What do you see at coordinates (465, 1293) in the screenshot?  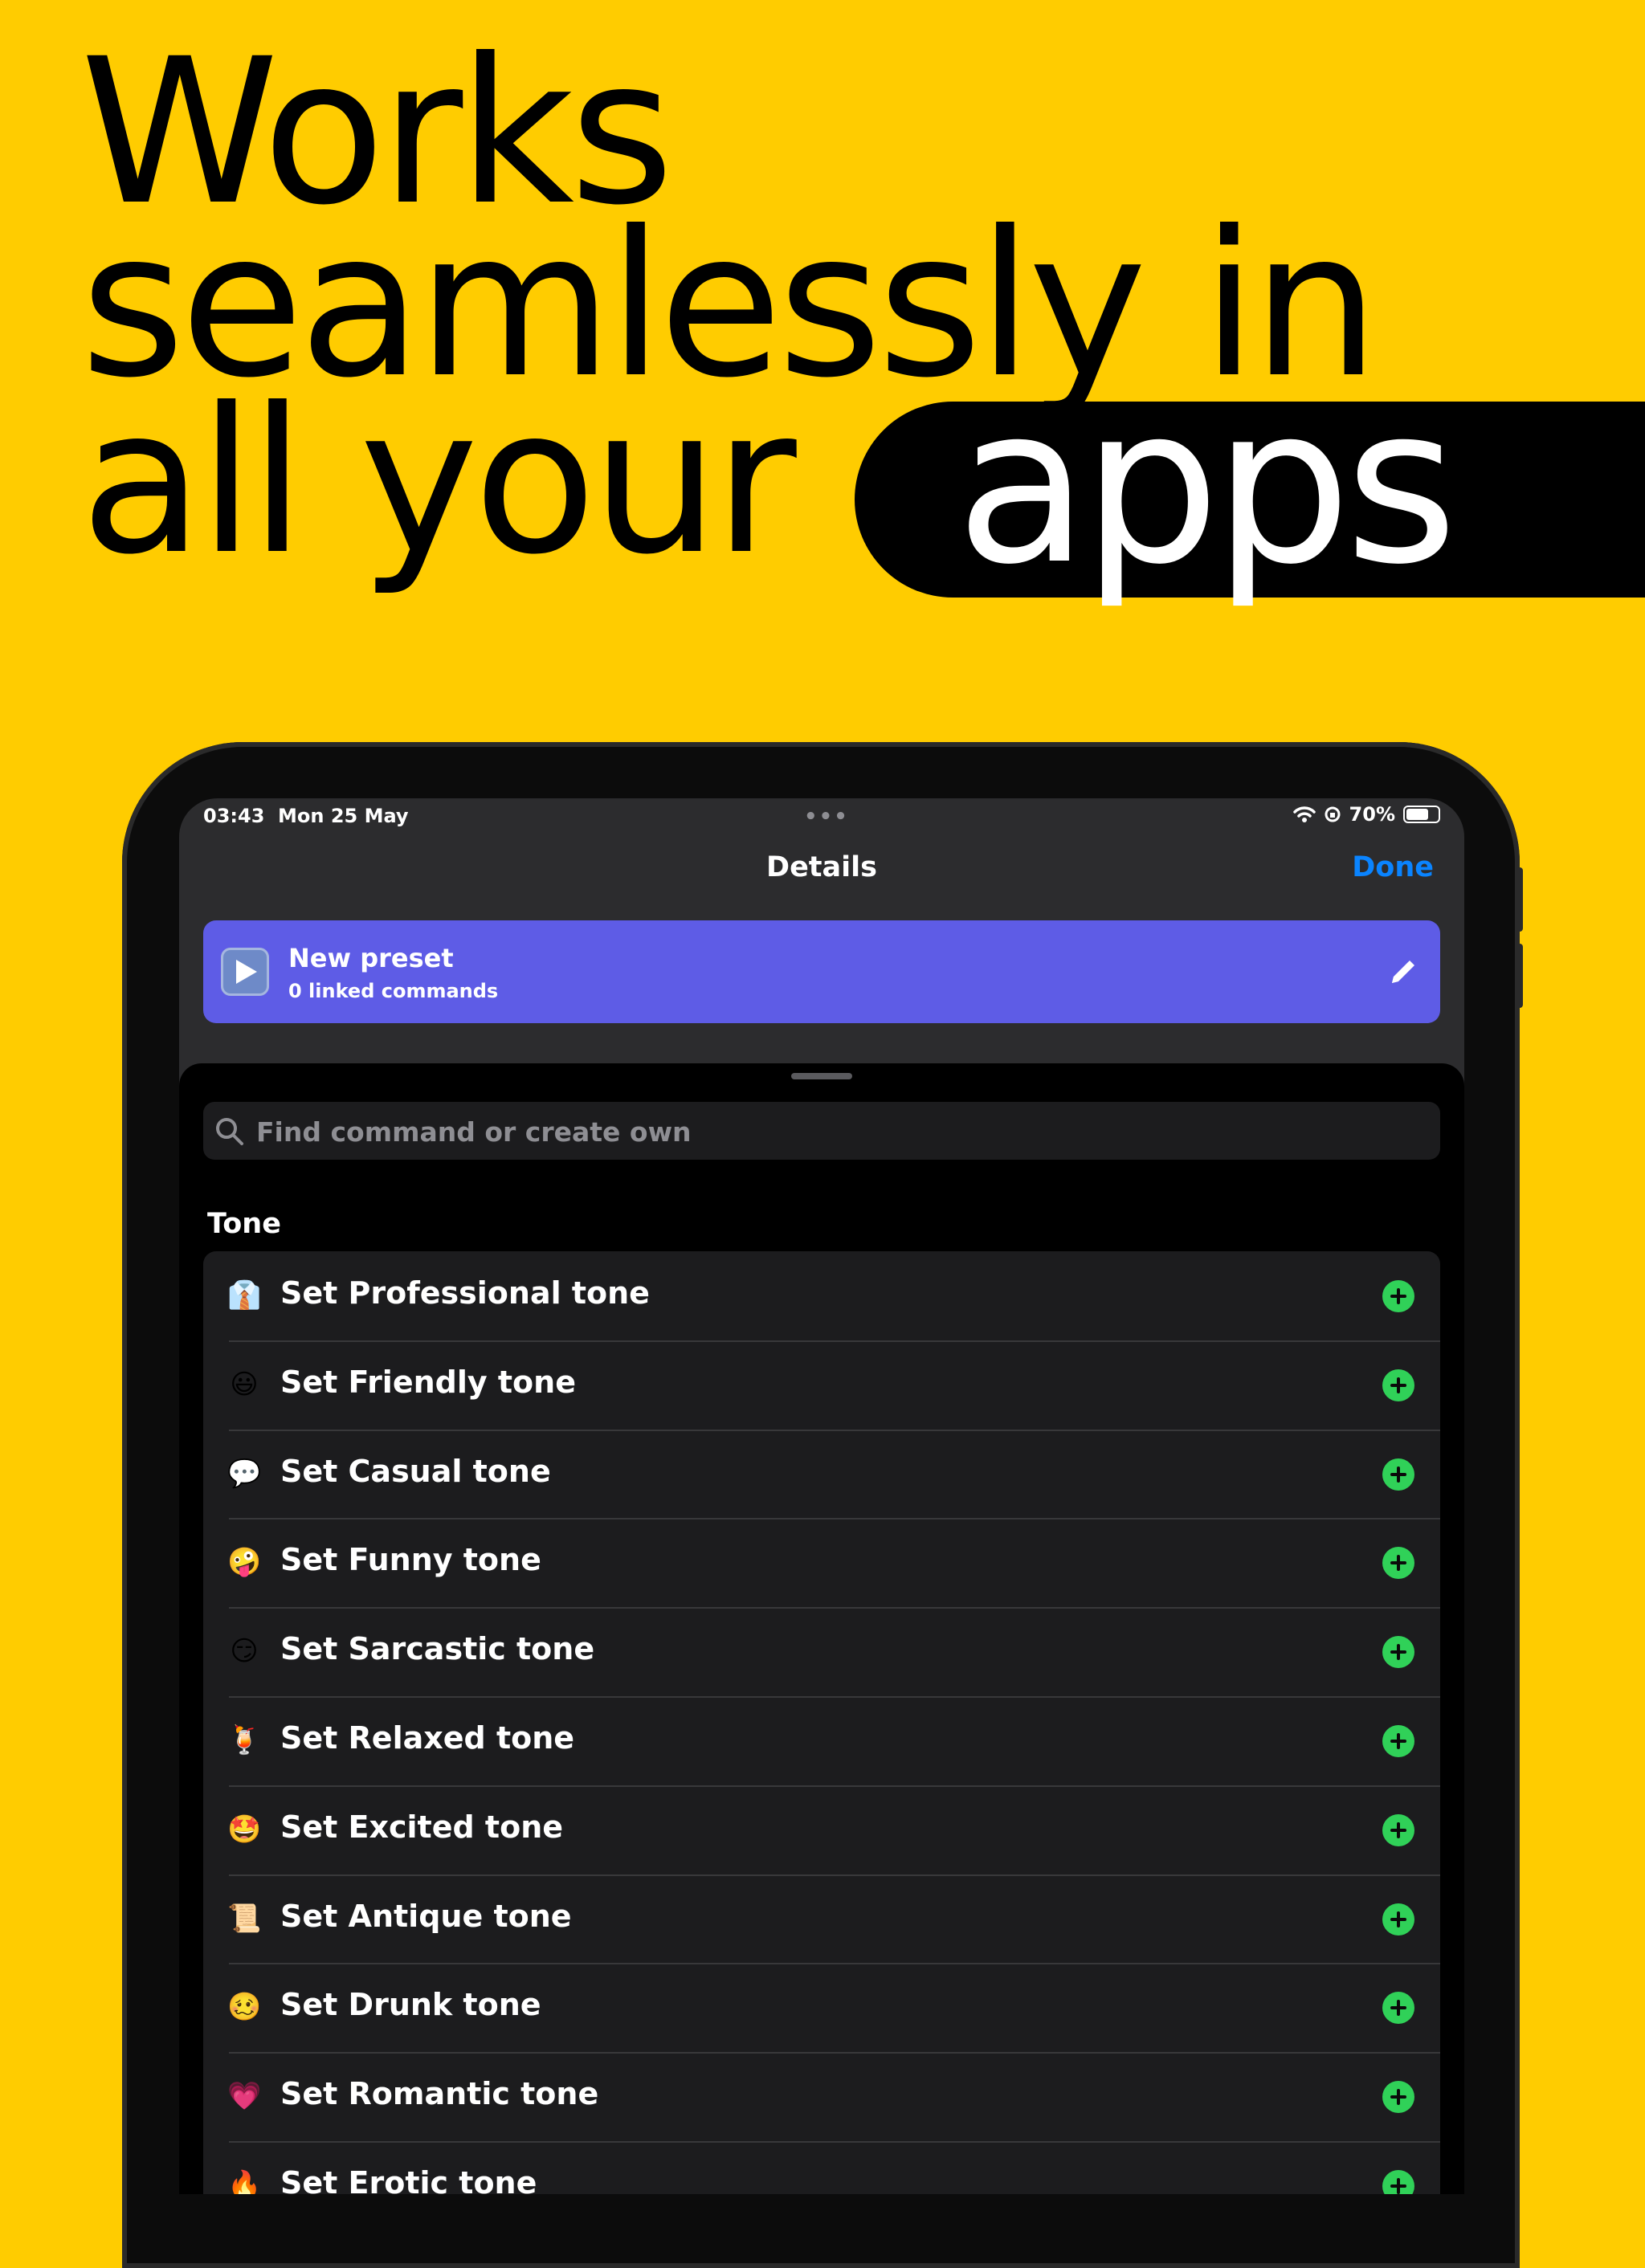 I see `command-label: Set Professional tone` at bounding box center [465, 1293].